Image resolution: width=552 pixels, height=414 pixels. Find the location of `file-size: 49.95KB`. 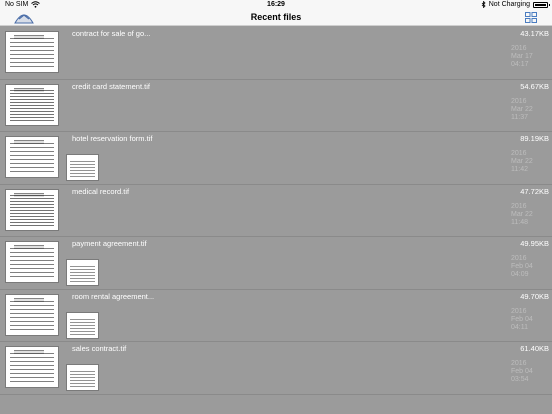

file-size: 49.95KB is located at coordinates (534, 243).